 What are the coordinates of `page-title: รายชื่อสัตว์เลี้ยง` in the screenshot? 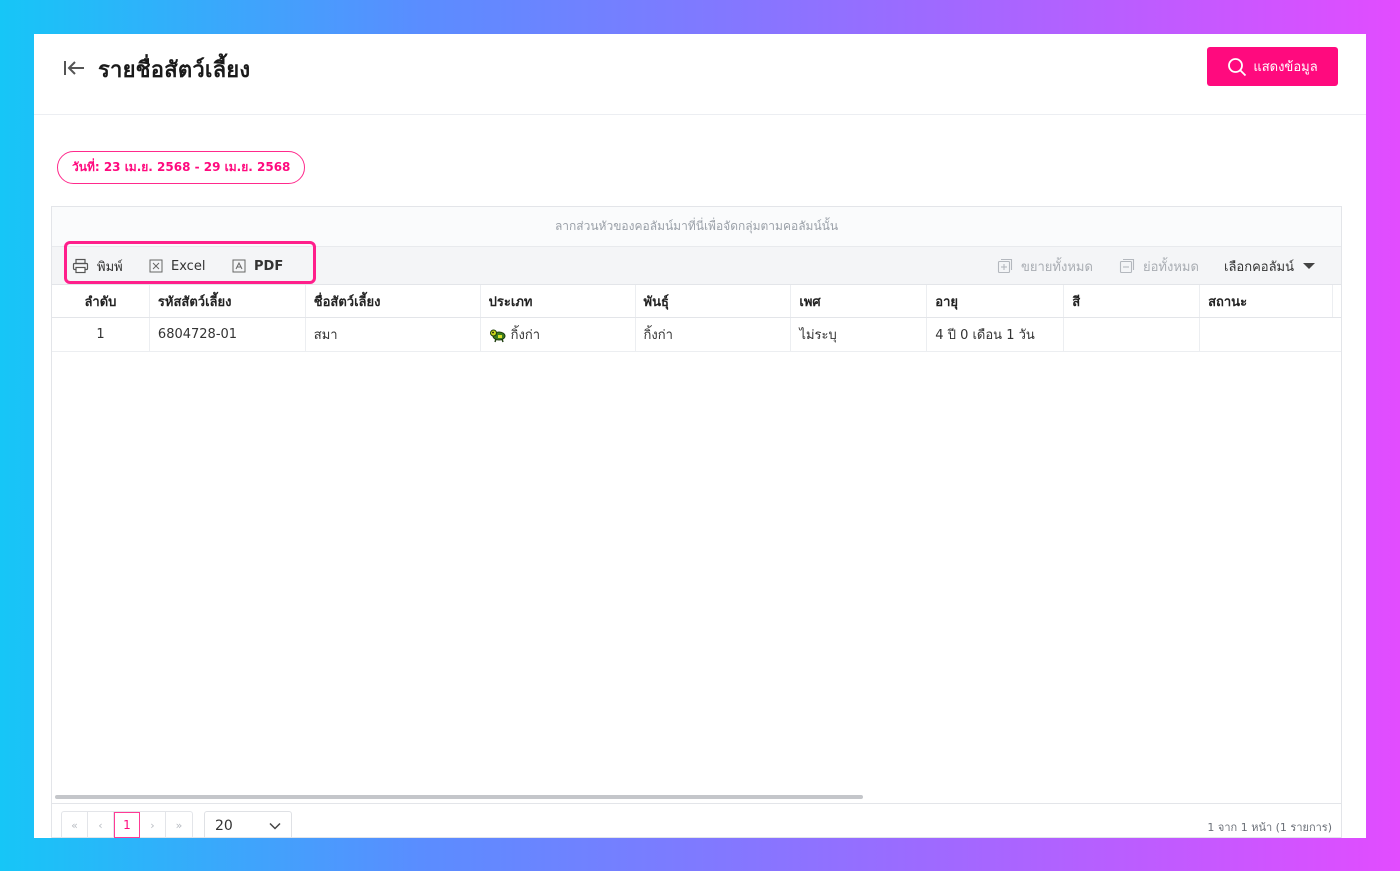 It's located at (174, 70).